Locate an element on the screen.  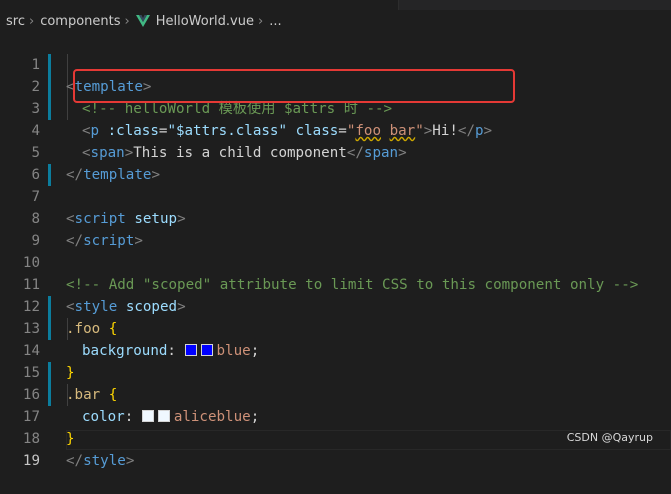
token: style is located at coordinates (104, 461).